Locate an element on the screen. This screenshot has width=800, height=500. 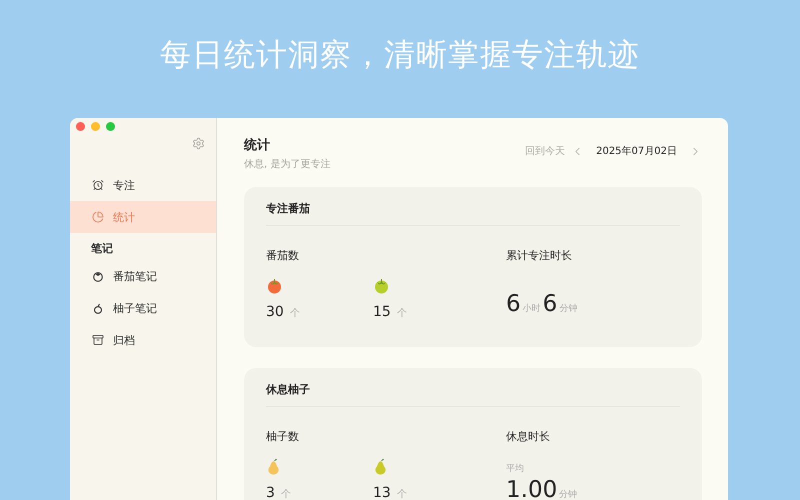
count-value: 15 个 is located at coordinates (390, 311).